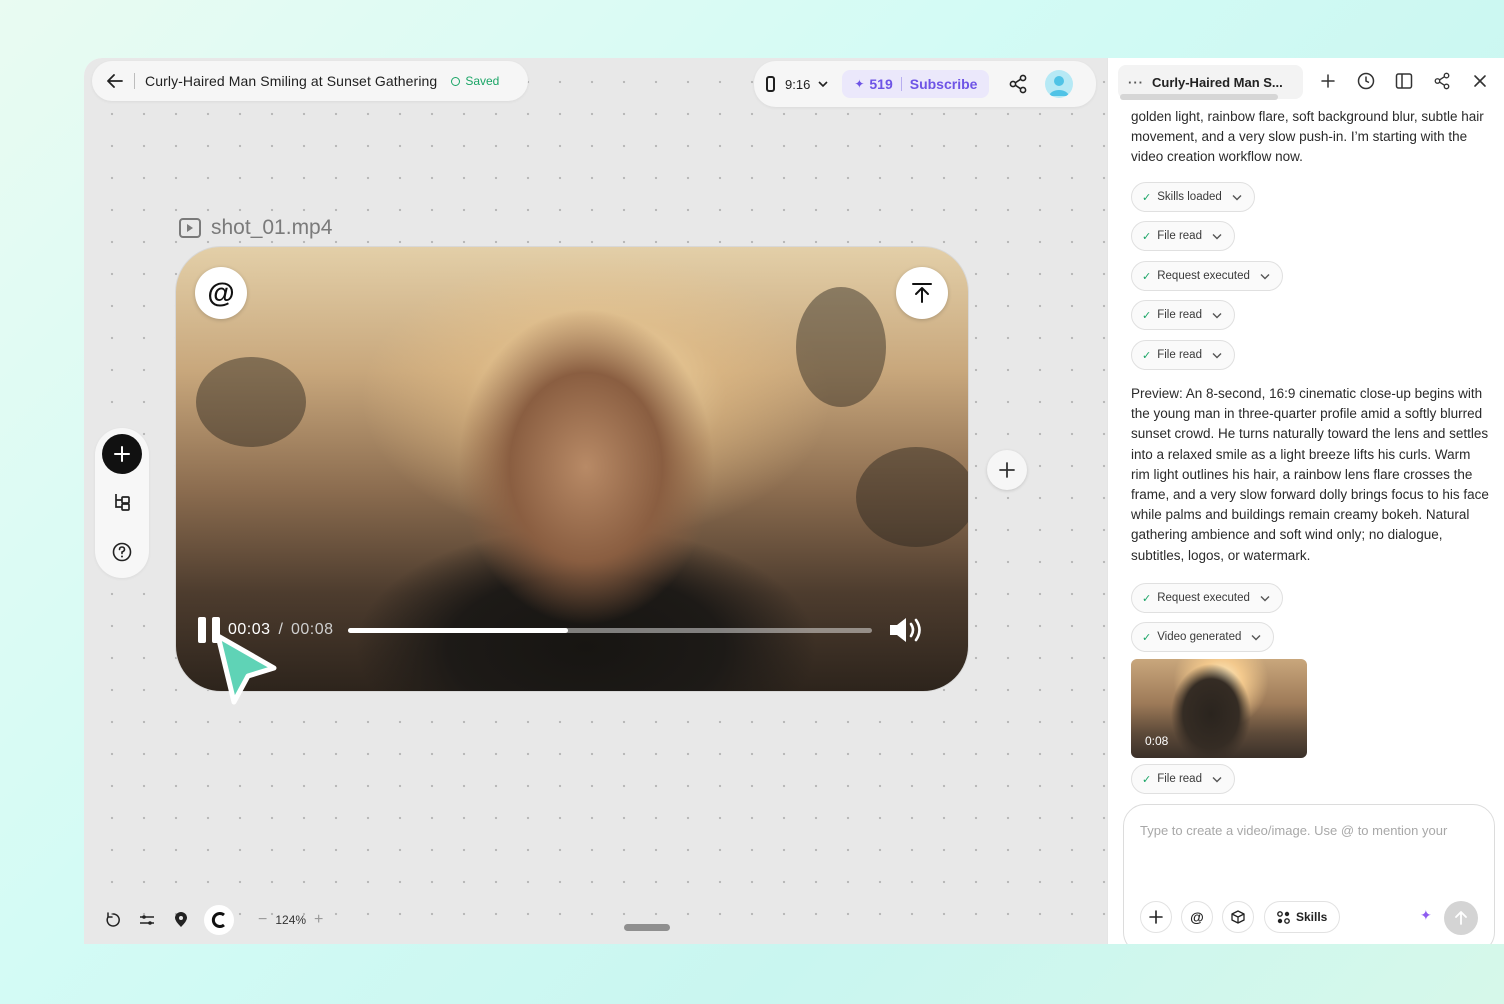 Image resolution: width=1504 pixels, height=1004 pixels. I want to click on total-time: 00:08, so click(312, 629).